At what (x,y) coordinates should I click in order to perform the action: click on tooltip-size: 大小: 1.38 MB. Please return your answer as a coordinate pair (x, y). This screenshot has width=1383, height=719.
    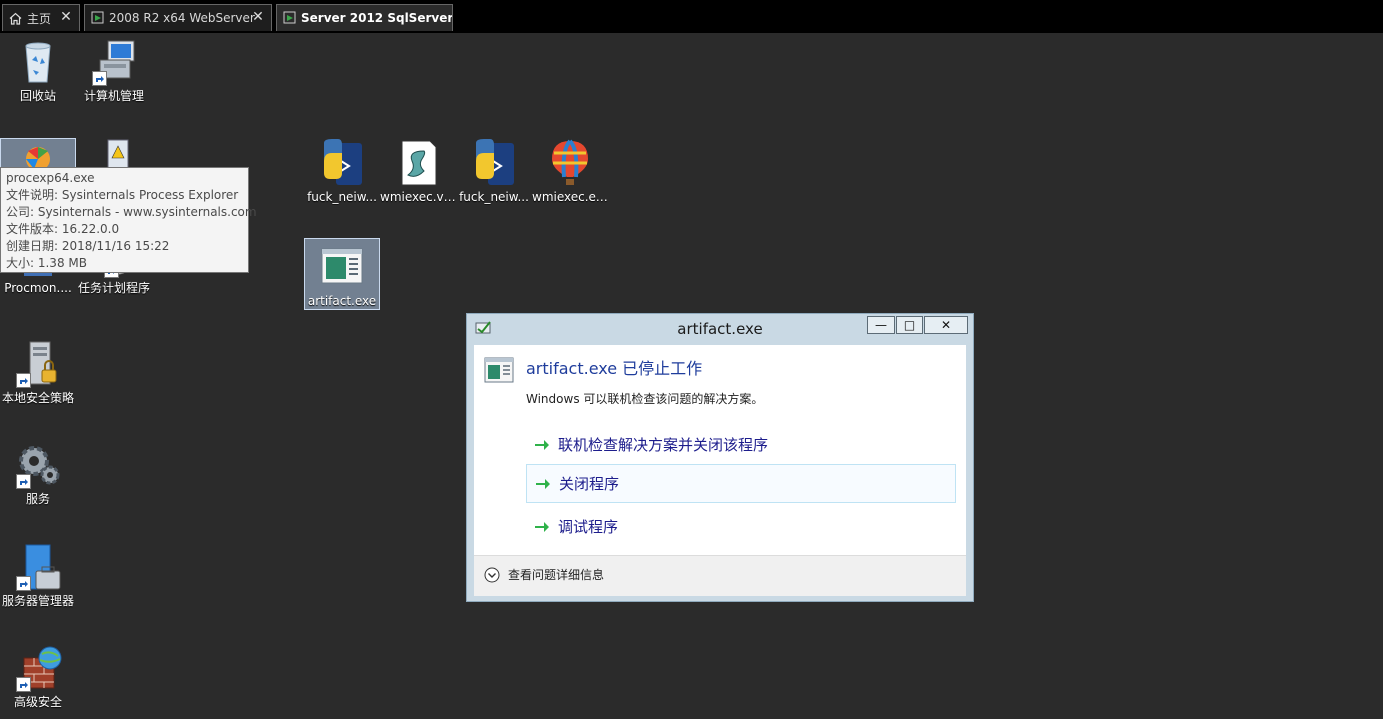
    Looking at the image, I should click on (46, 263).